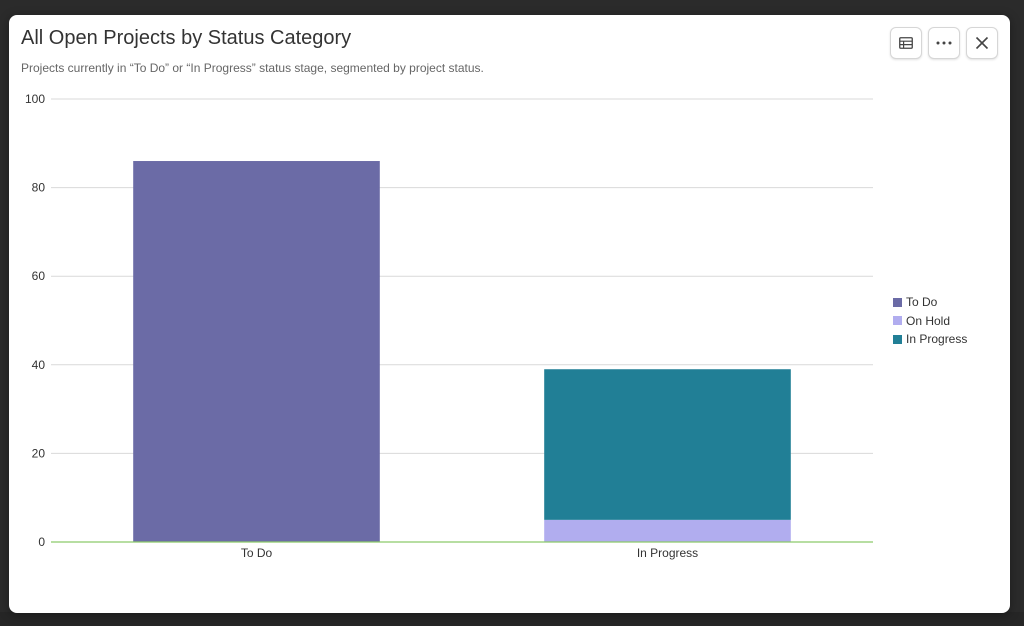 The height and width of the screenshot is (626, 1024). I want to click on backdrop, so click(512, 619).